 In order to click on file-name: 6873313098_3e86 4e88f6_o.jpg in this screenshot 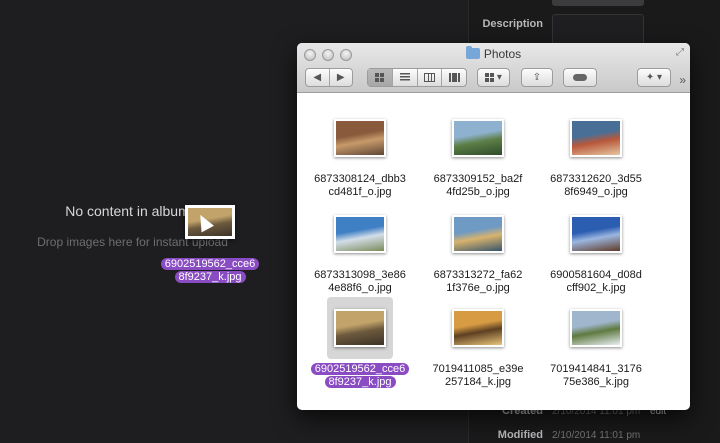, I will do `click(360, 282)`.